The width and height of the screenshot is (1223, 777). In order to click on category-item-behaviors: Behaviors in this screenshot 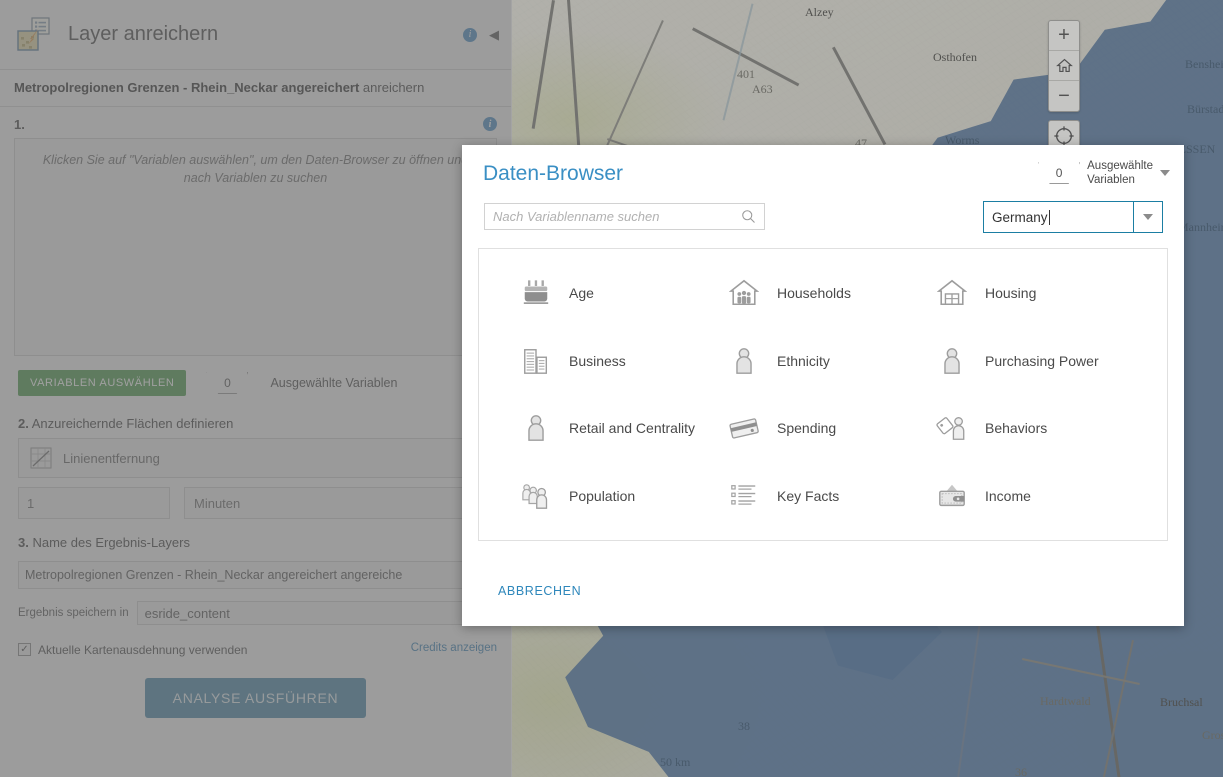, I will do `click(1039, 429)`.